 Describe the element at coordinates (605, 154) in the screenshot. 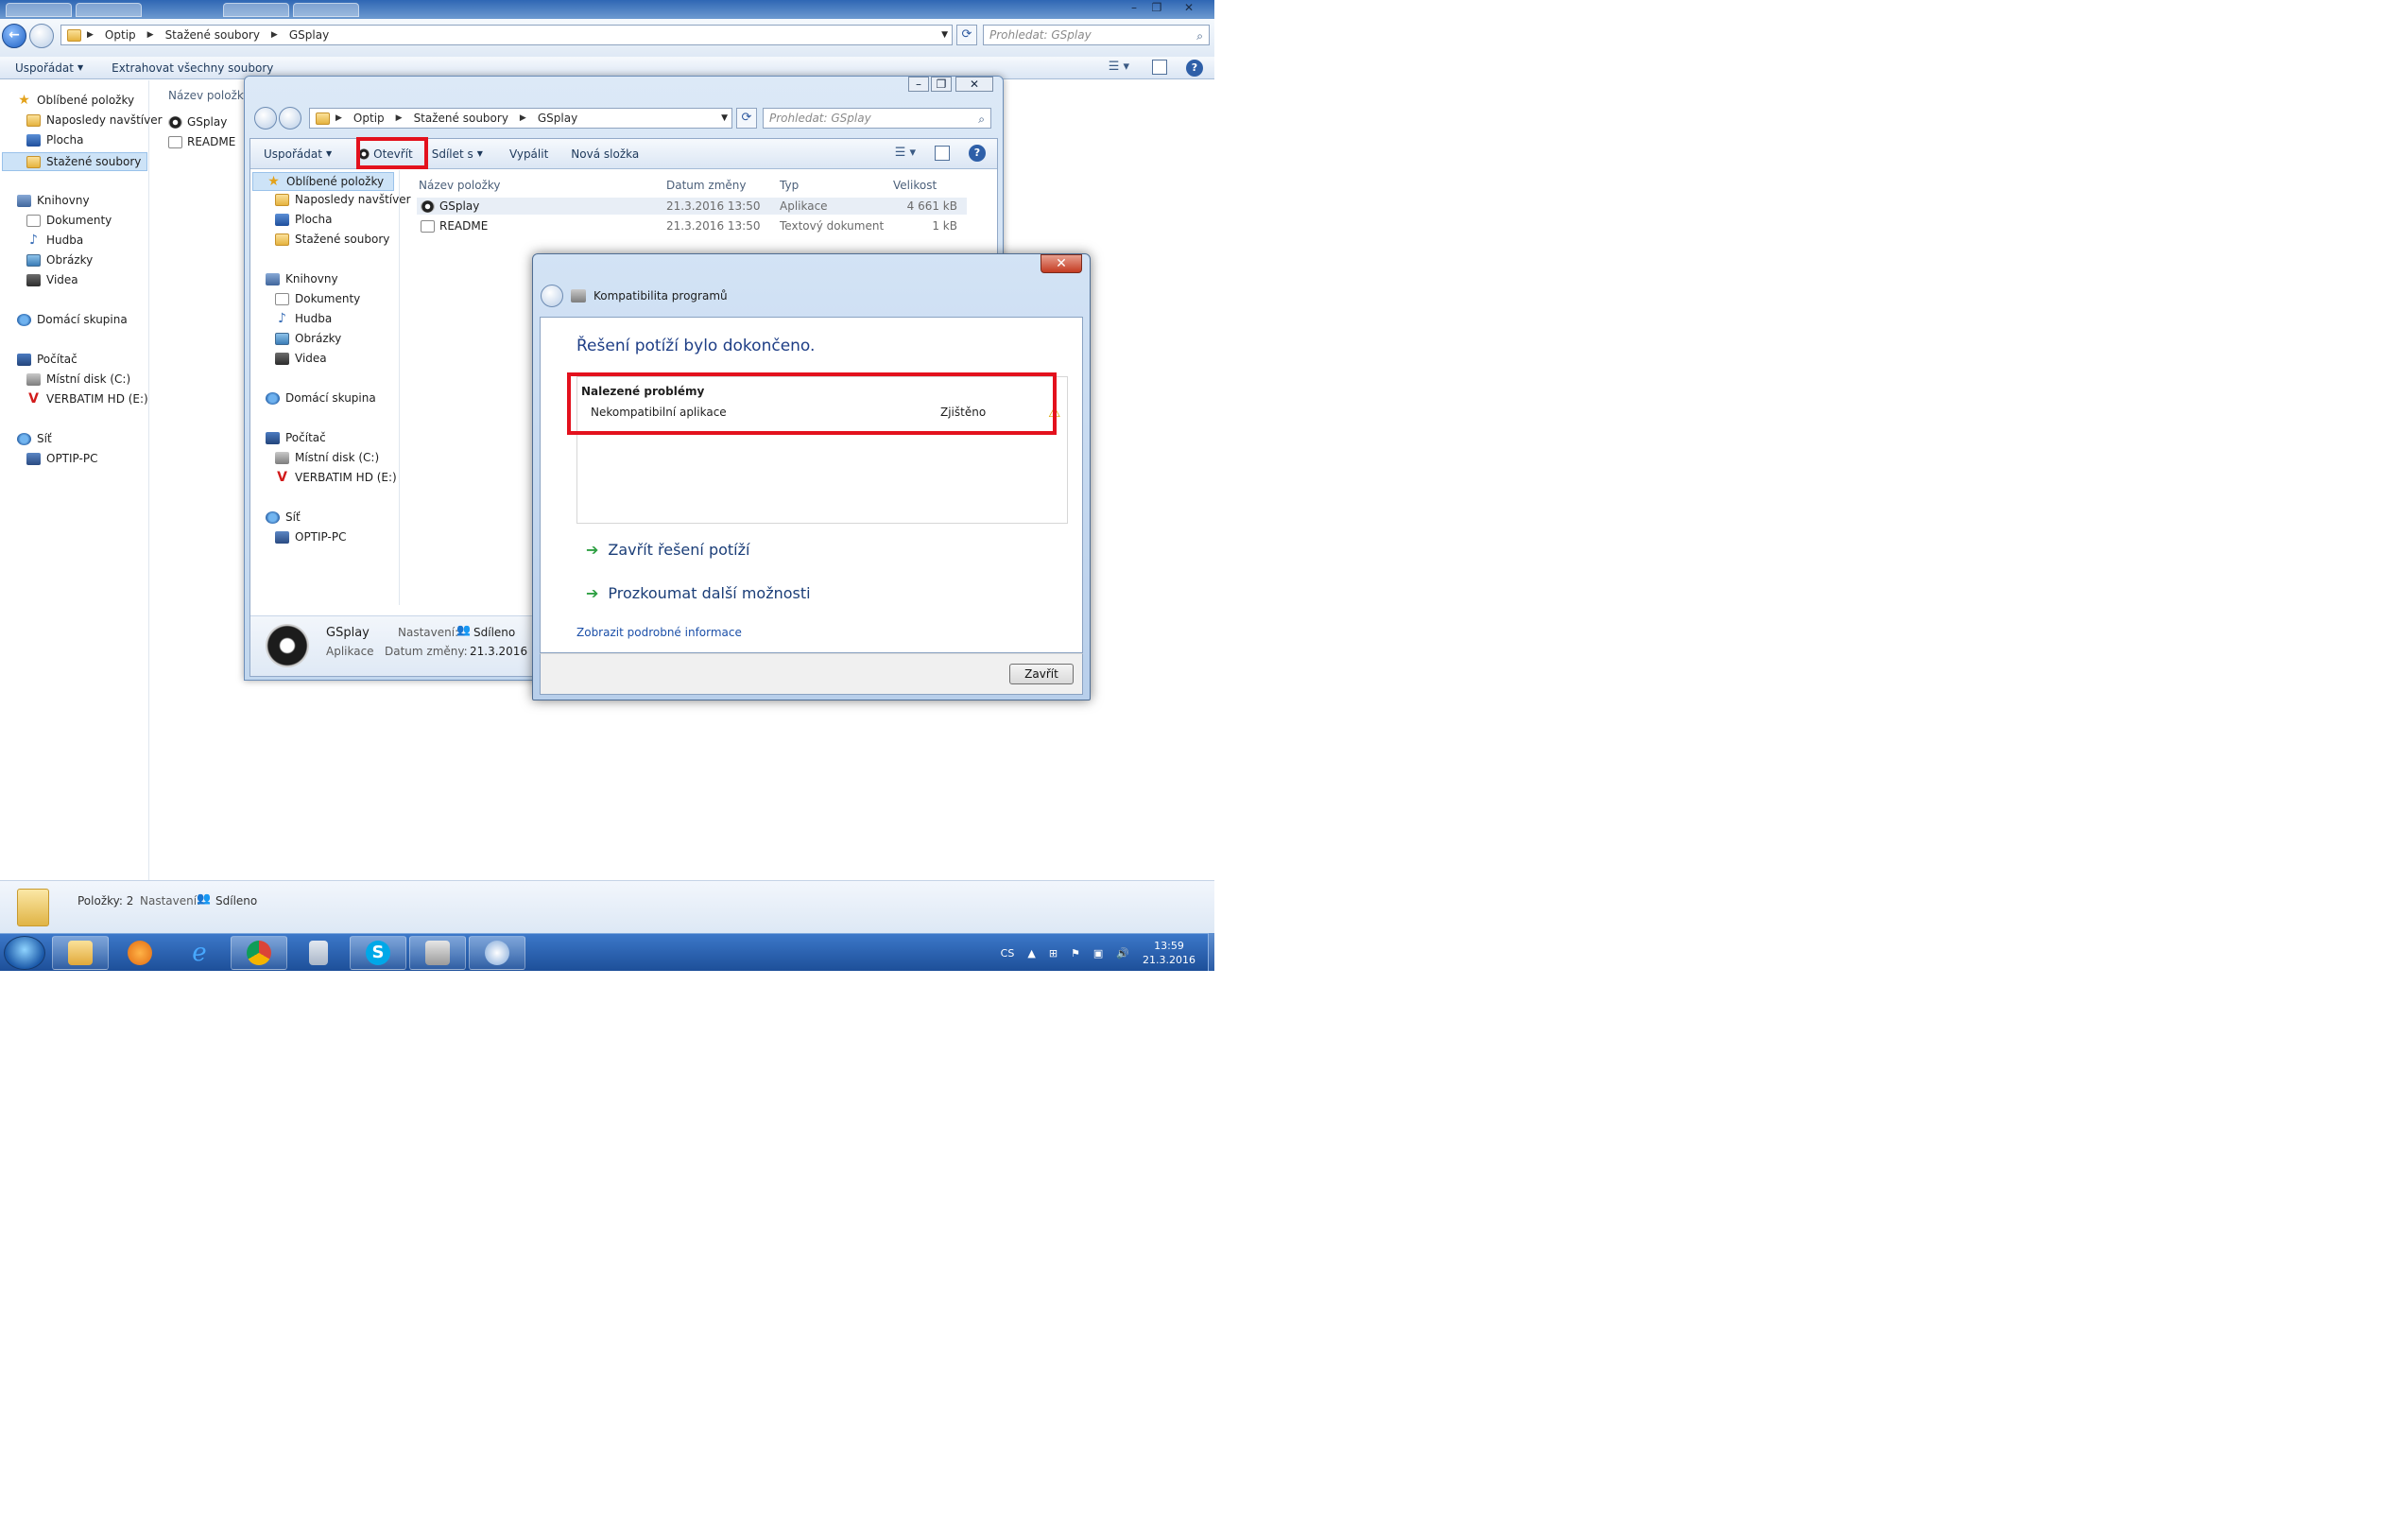

I see `new-folder-button: Nová složka` at that location.